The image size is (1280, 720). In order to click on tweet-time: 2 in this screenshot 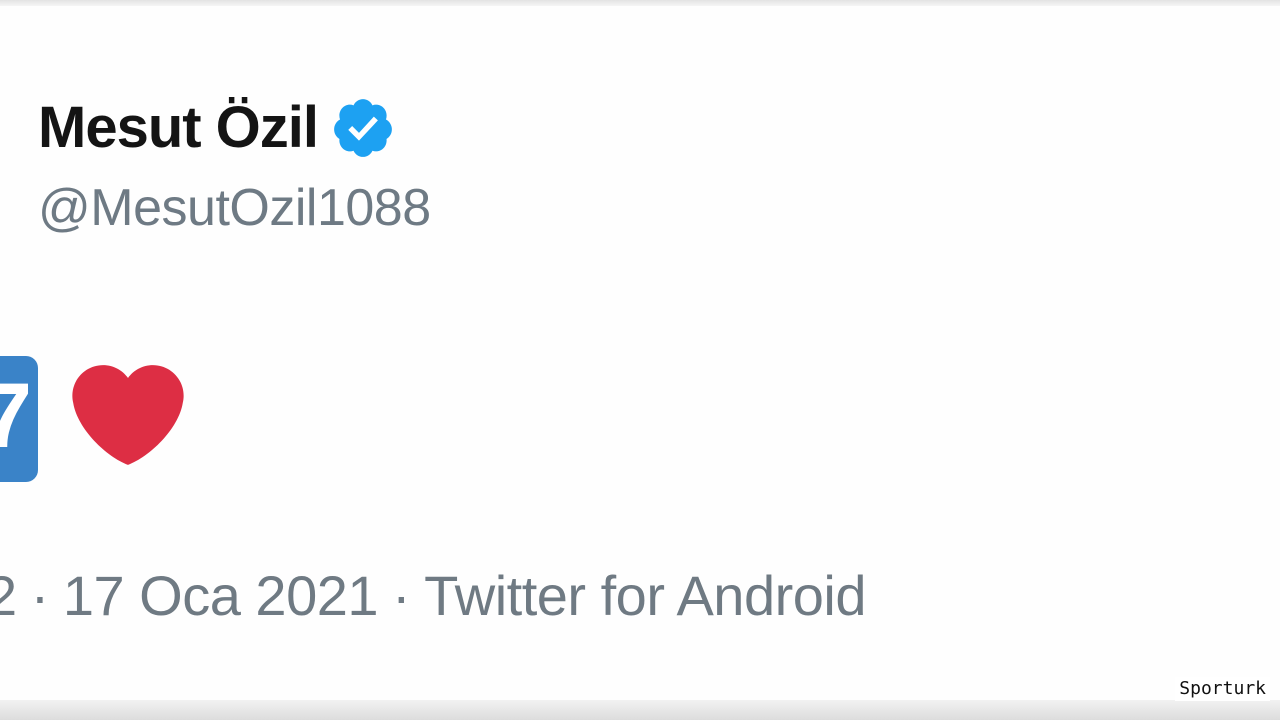, I will do `click(8, 595)`.